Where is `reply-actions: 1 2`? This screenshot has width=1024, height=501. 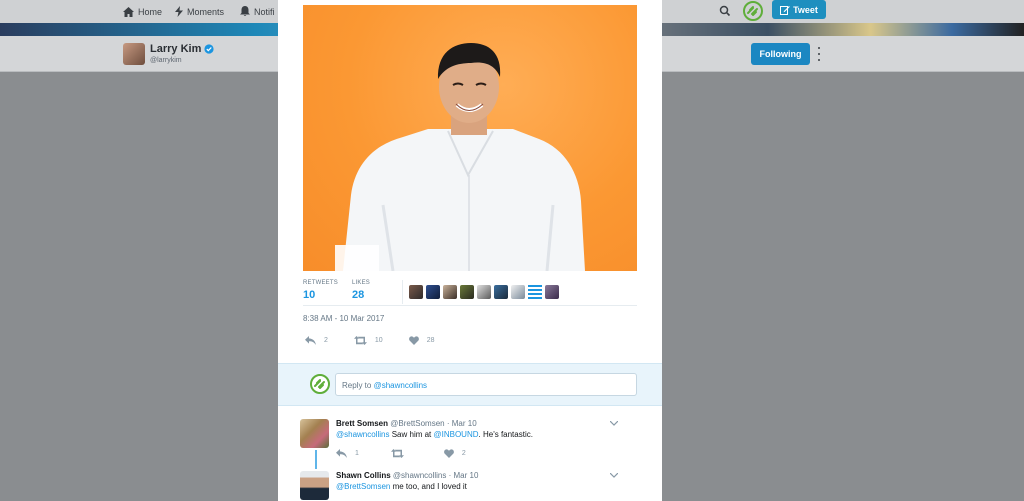 reply-actions: 1 2 is located at coordinates (417, 453).